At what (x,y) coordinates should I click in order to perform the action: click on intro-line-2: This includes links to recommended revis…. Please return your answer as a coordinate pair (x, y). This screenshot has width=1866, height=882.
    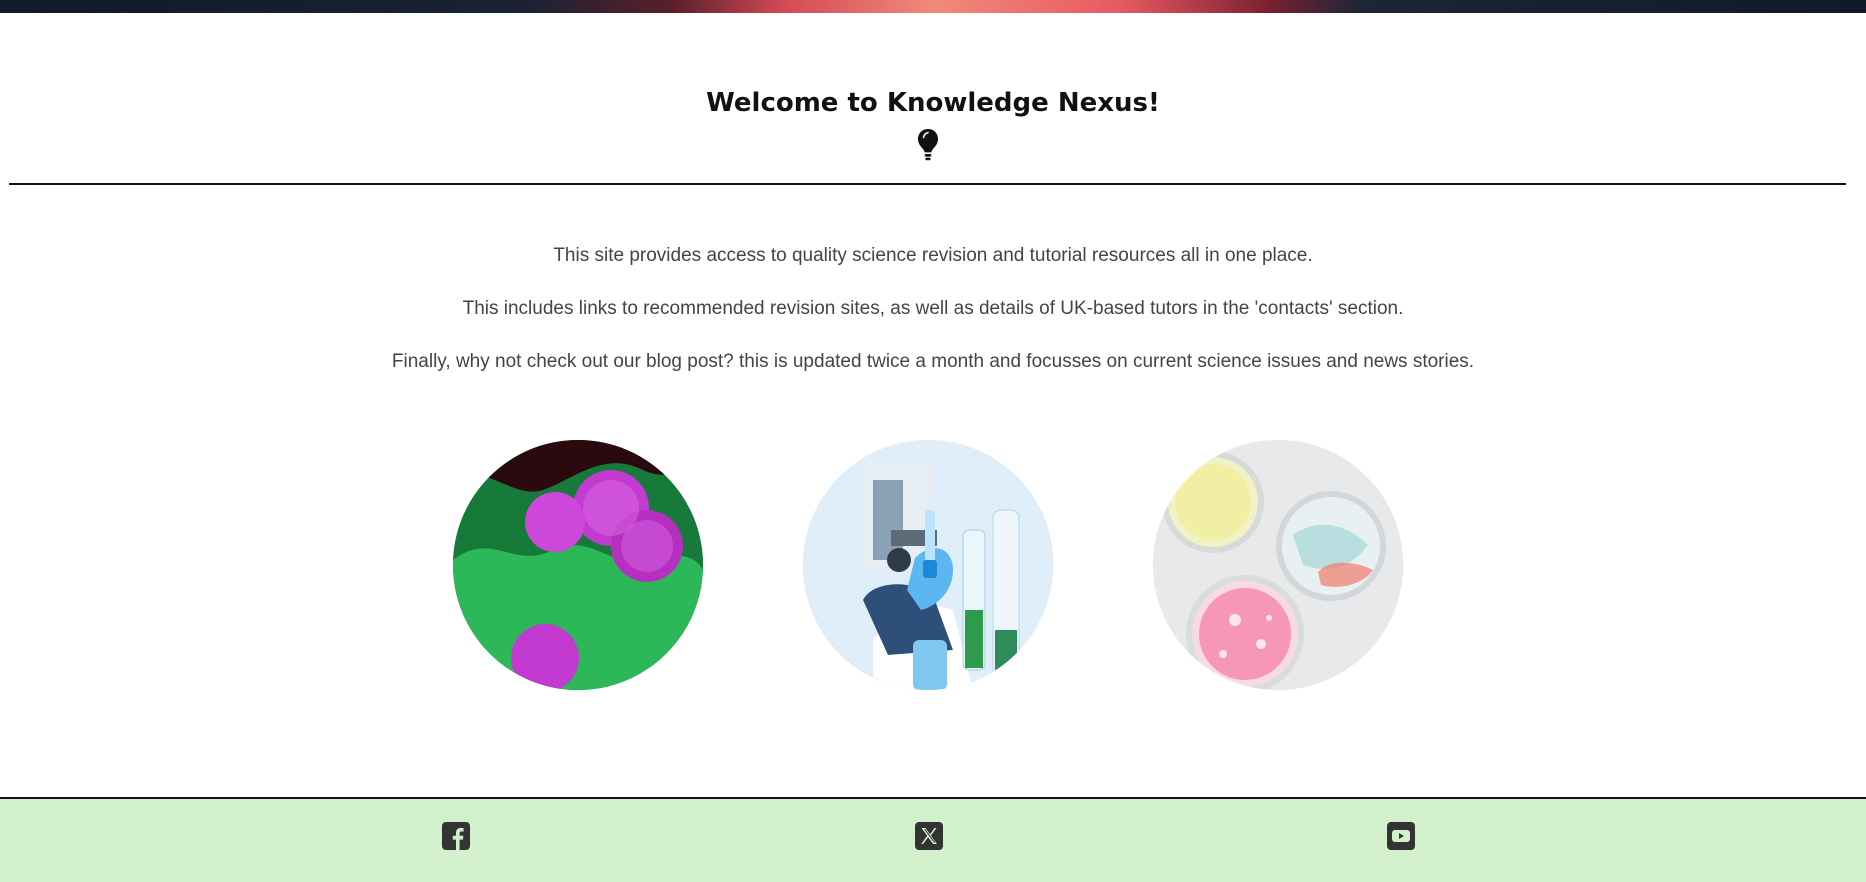
    Looking at the image, I should click on (933, 308).